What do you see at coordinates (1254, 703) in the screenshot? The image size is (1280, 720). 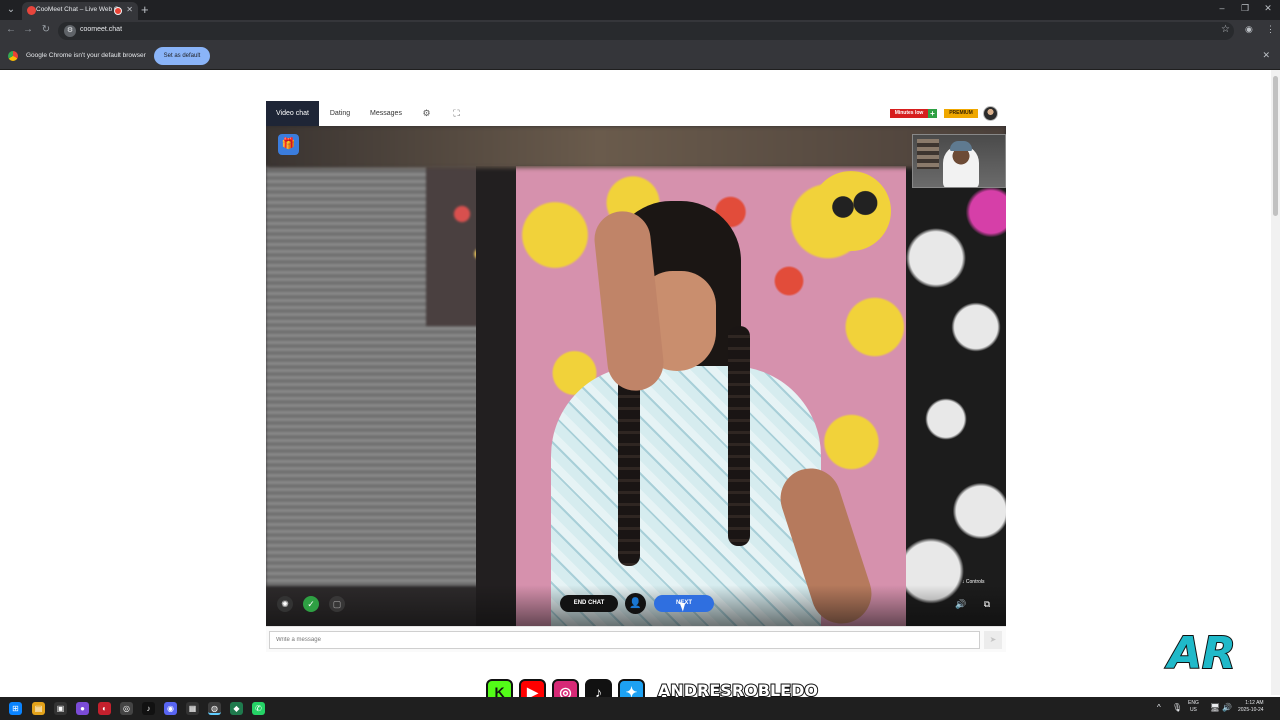 I see `clock-time: 1:12 AM` at bounding box center [1254, 703].